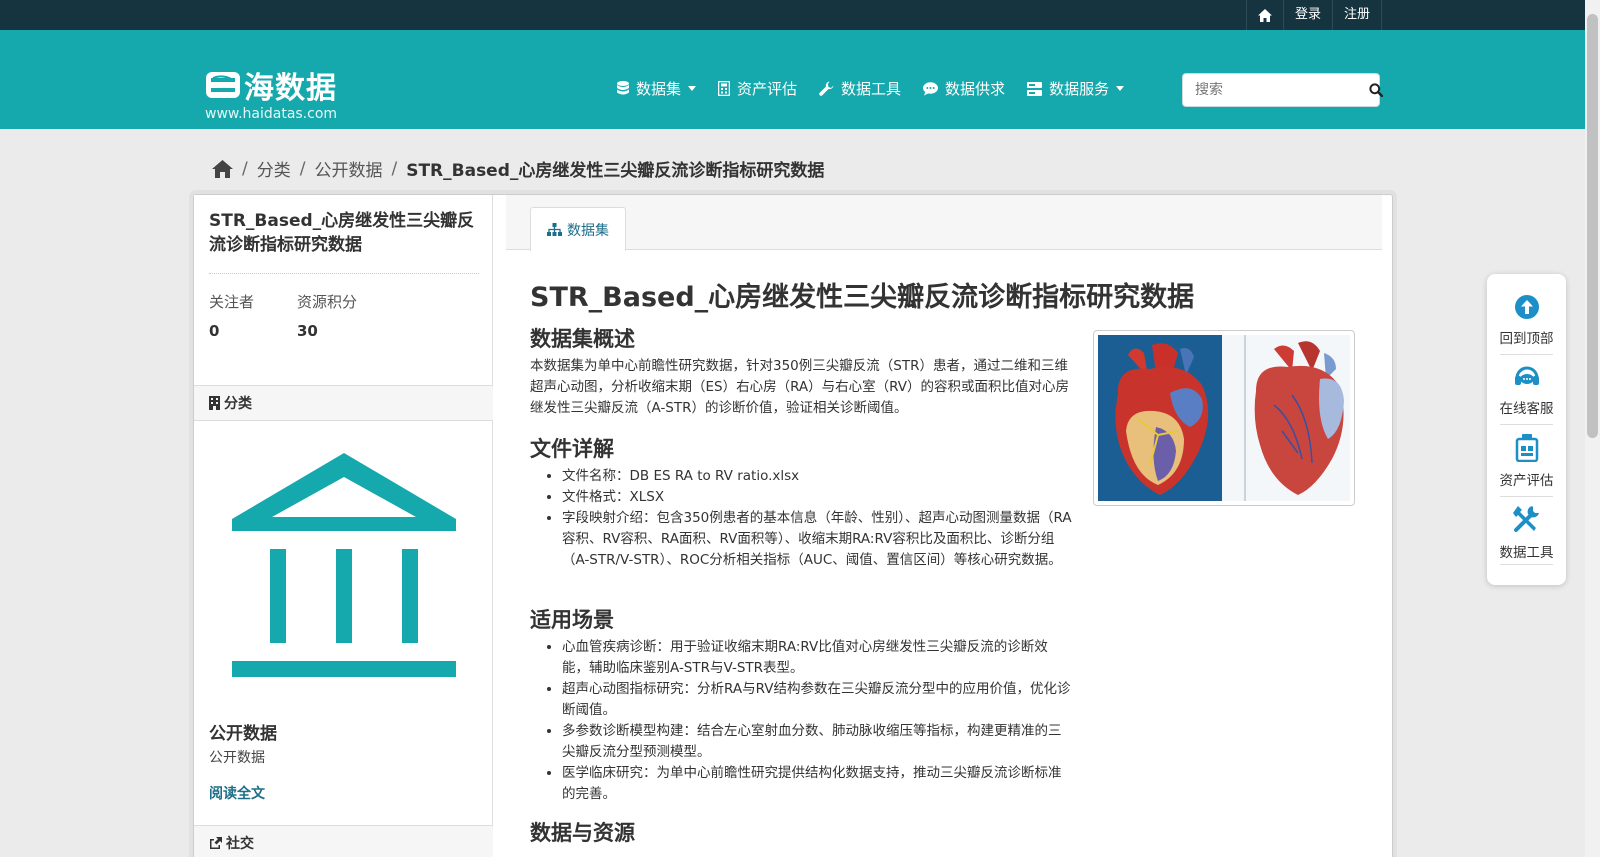  I want to click on file-details-heading: 文件详解, so click(572, 449).